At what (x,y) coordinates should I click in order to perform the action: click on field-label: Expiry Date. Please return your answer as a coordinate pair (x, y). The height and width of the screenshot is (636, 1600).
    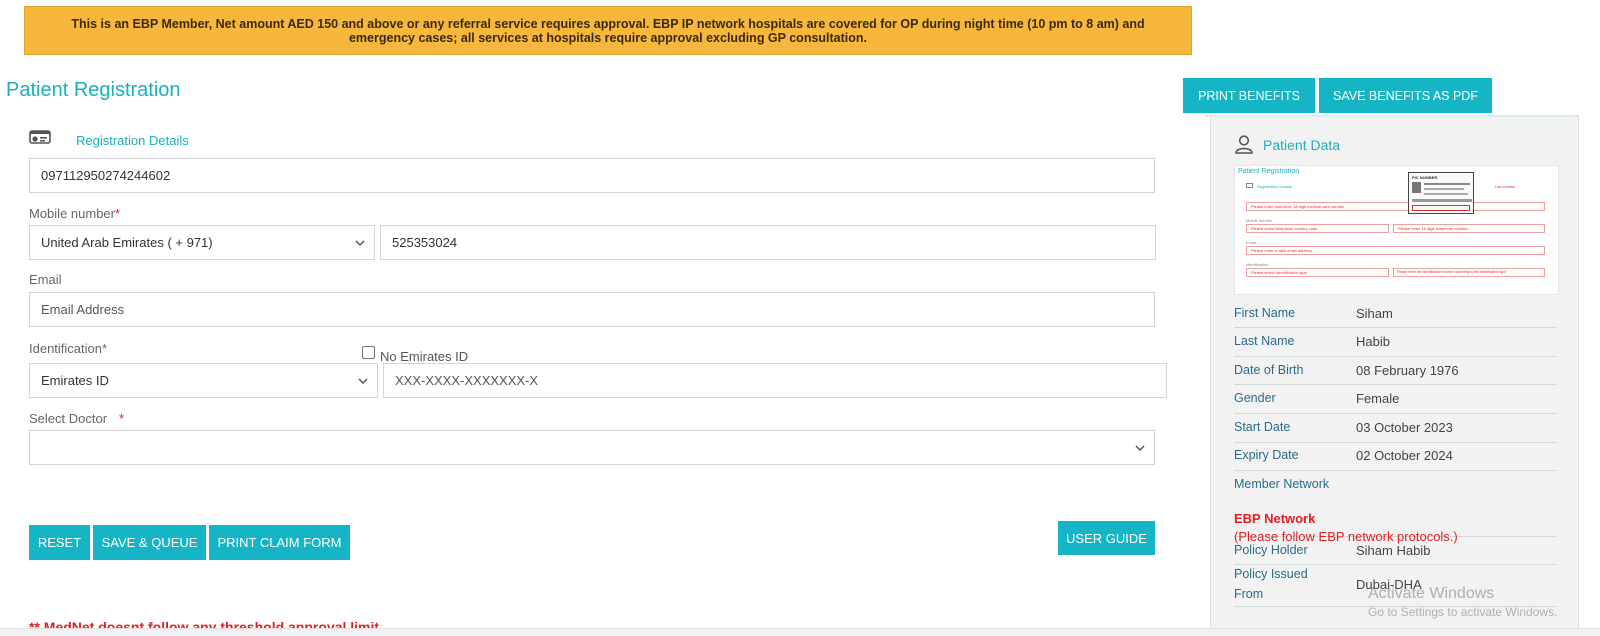
    Looking at the image, I should click on (1266, 455).